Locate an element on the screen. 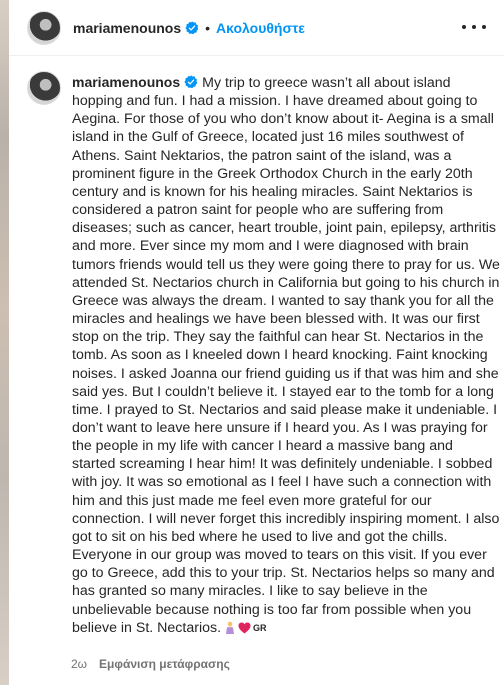  timestamp: 2ω is located at coordinates (79, 664).